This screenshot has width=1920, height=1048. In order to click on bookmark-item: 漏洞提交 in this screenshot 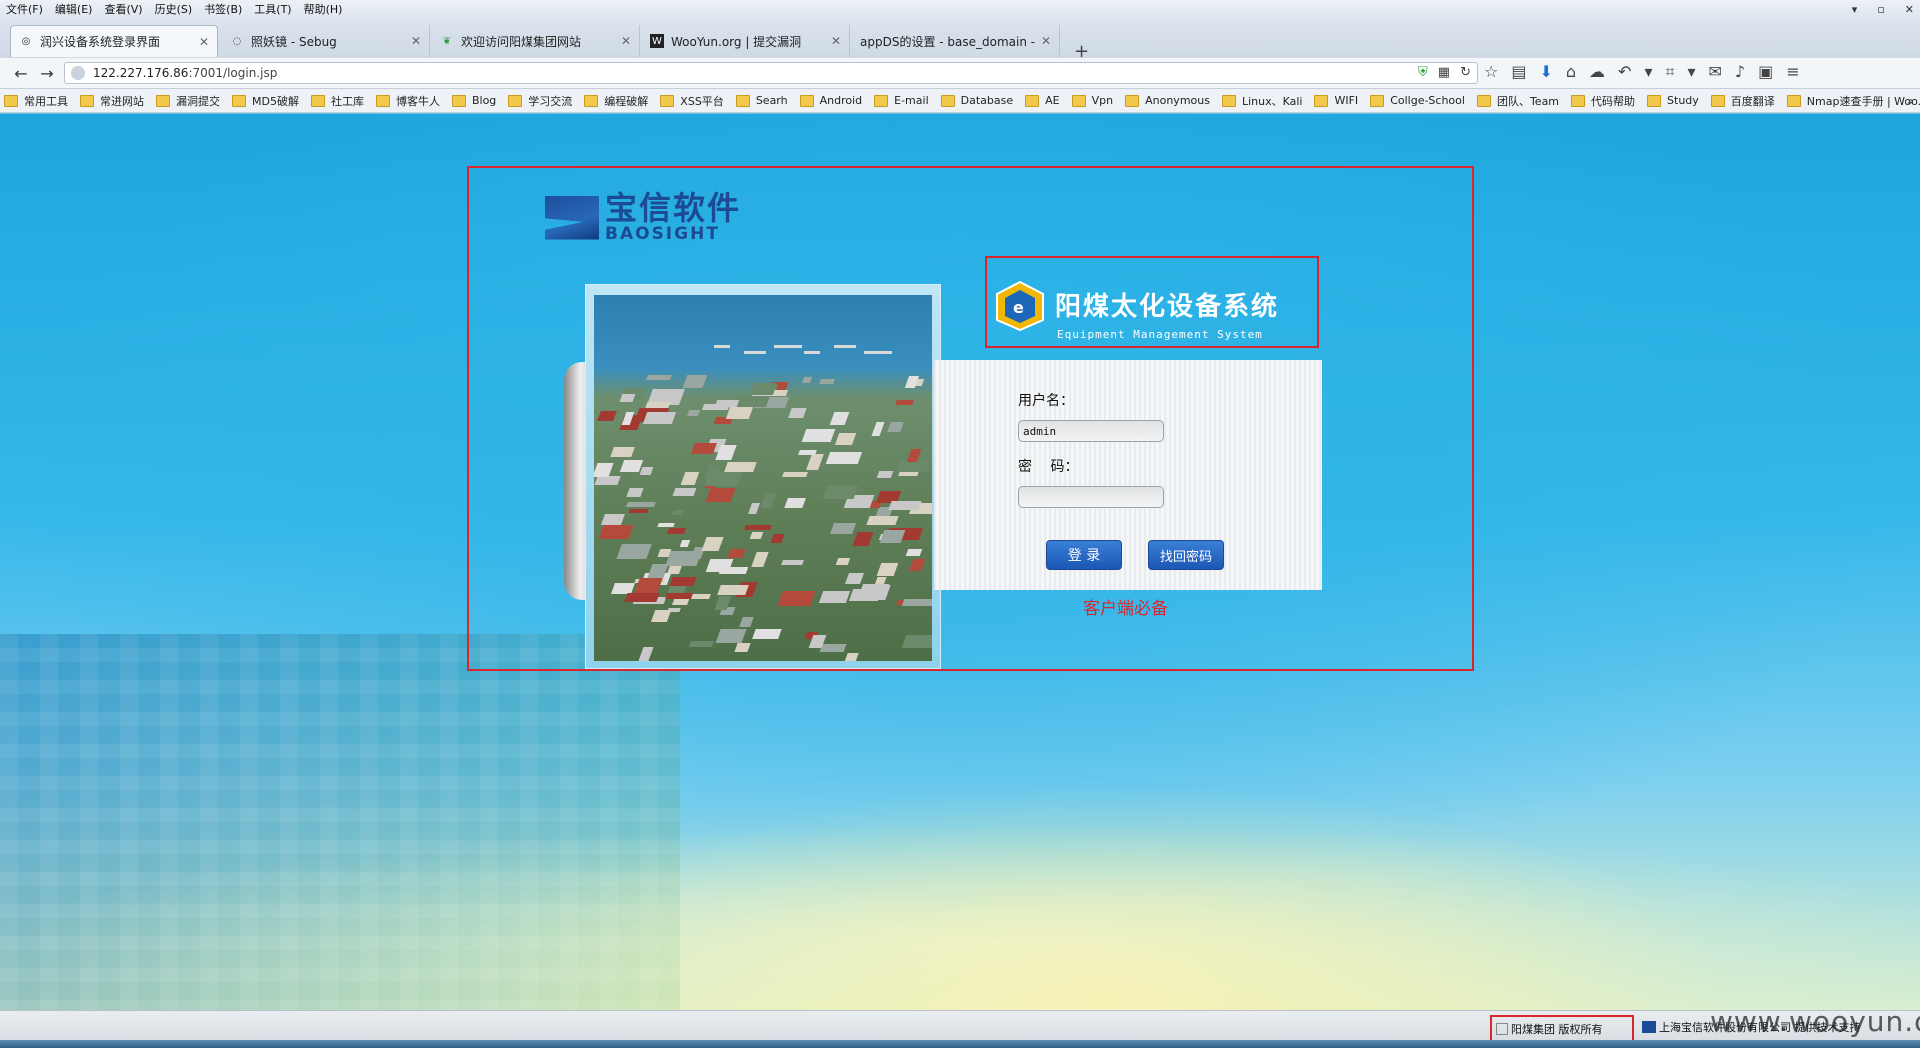, I will do `click(188, 101)`.